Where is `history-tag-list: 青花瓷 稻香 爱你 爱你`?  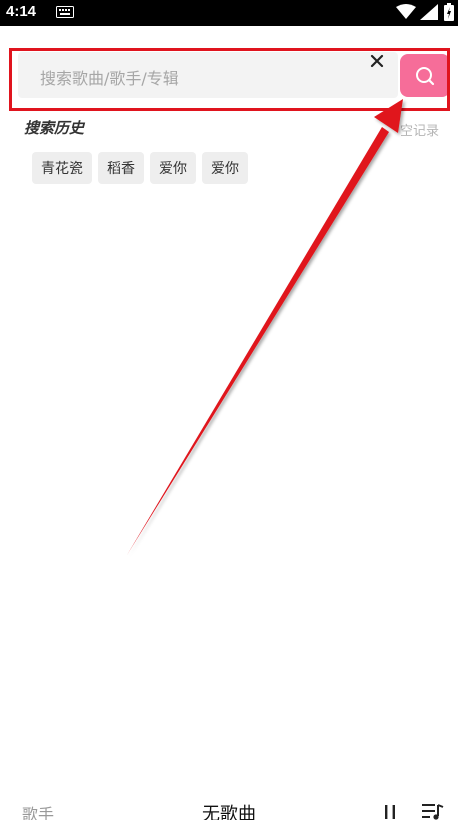
history-tag-list: 青花瓷 稻香 爱你 爱你 is located at coordinates (140, 168).